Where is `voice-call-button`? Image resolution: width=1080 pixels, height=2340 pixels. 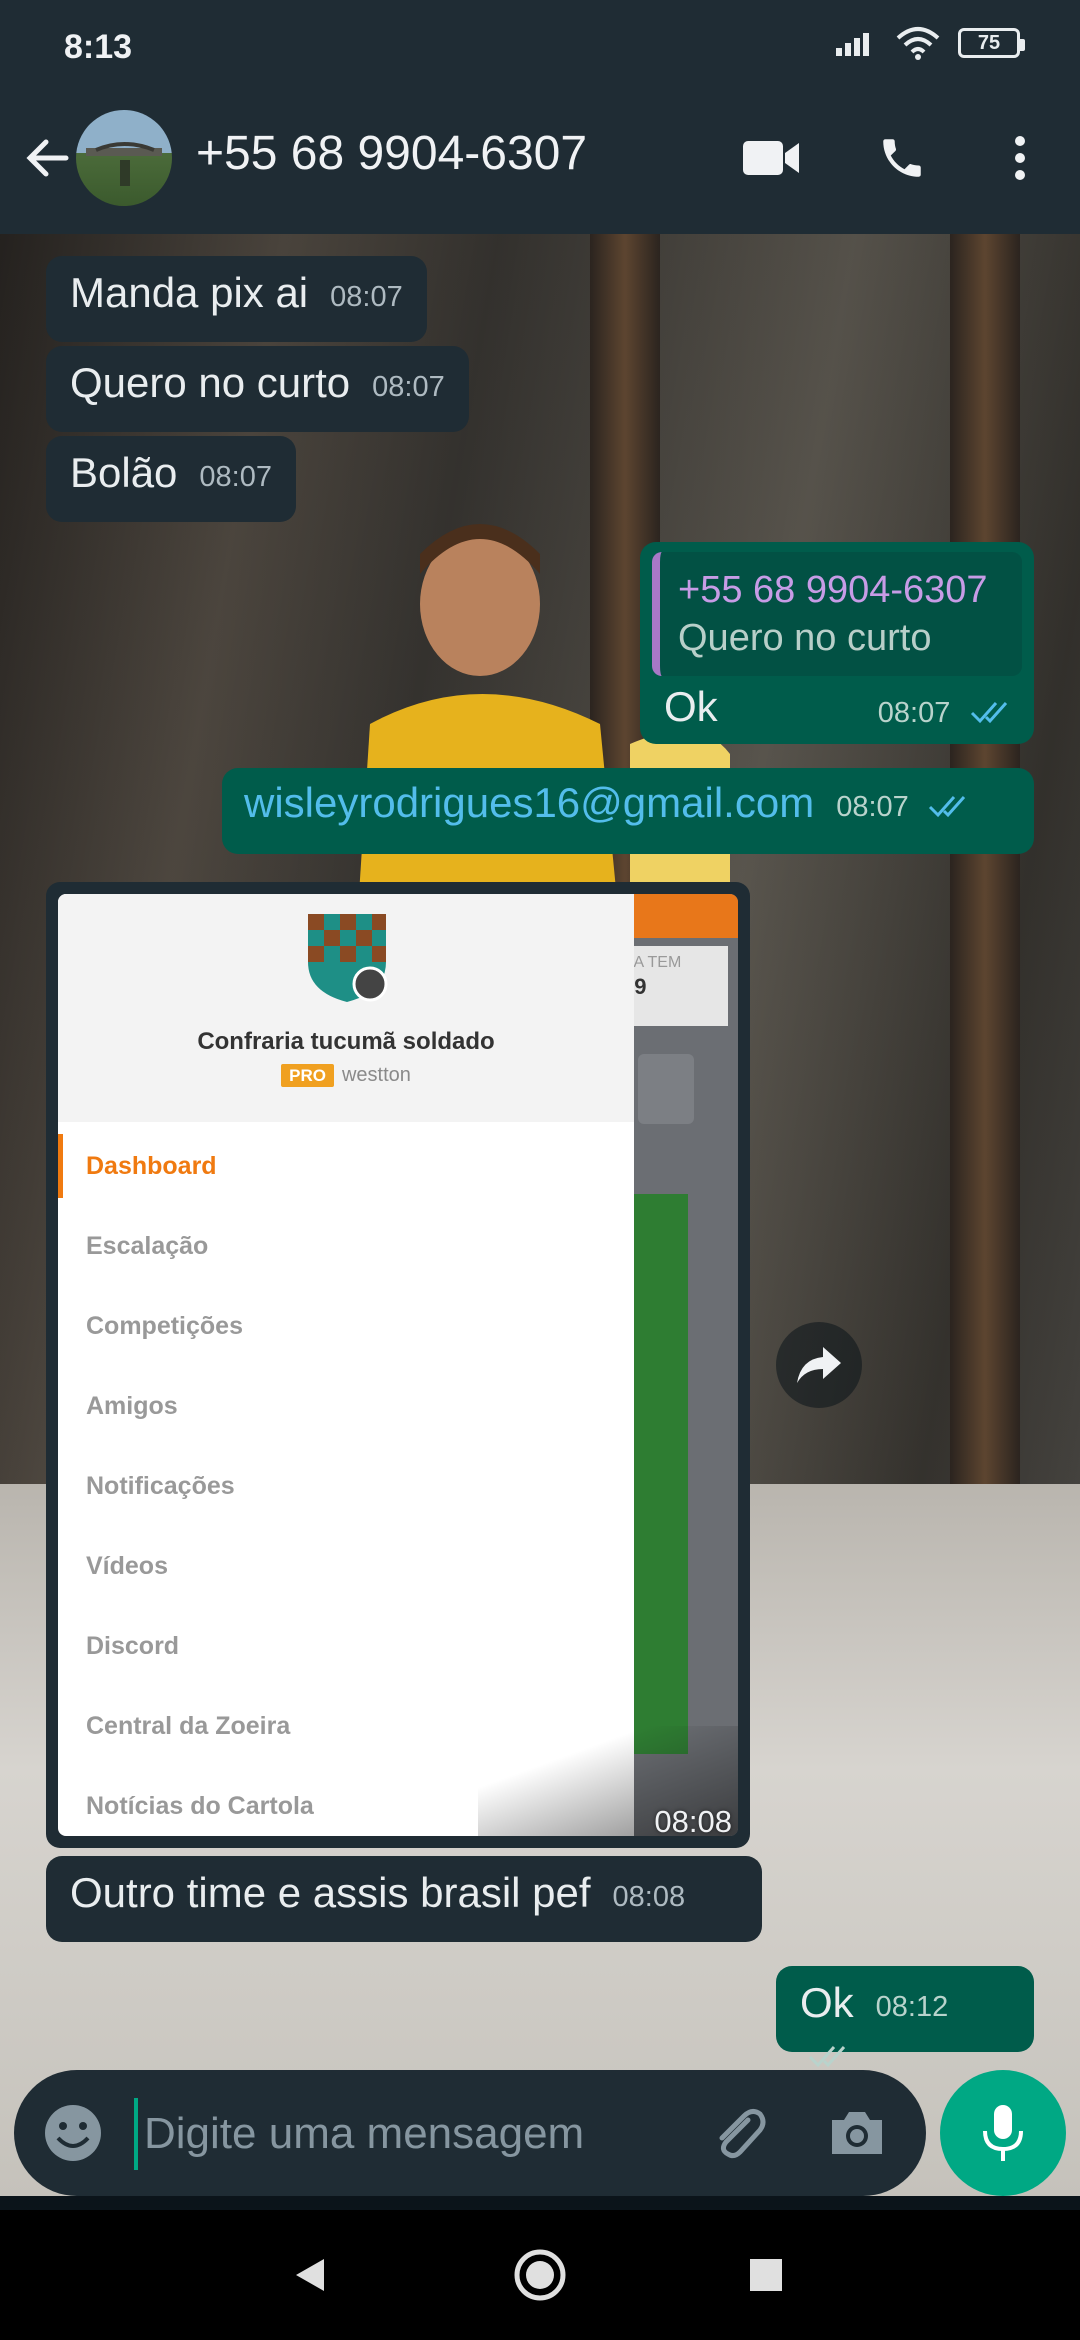 voice-call-button is located at coordinates (902, 158).